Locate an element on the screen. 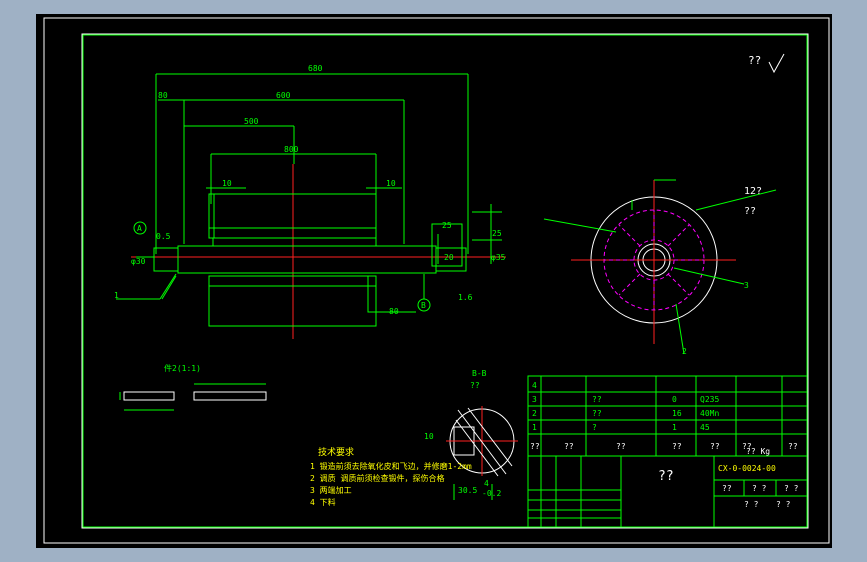 This screenshot has height=562, width=867. leader-label-1: 1 is located at coordinates (116, 295).